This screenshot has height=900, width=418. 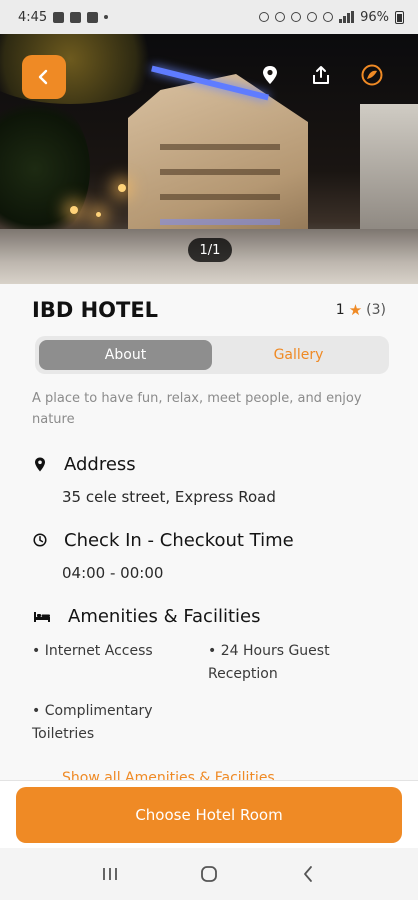 I want to click on home-icon, so click(x=209, y=874).